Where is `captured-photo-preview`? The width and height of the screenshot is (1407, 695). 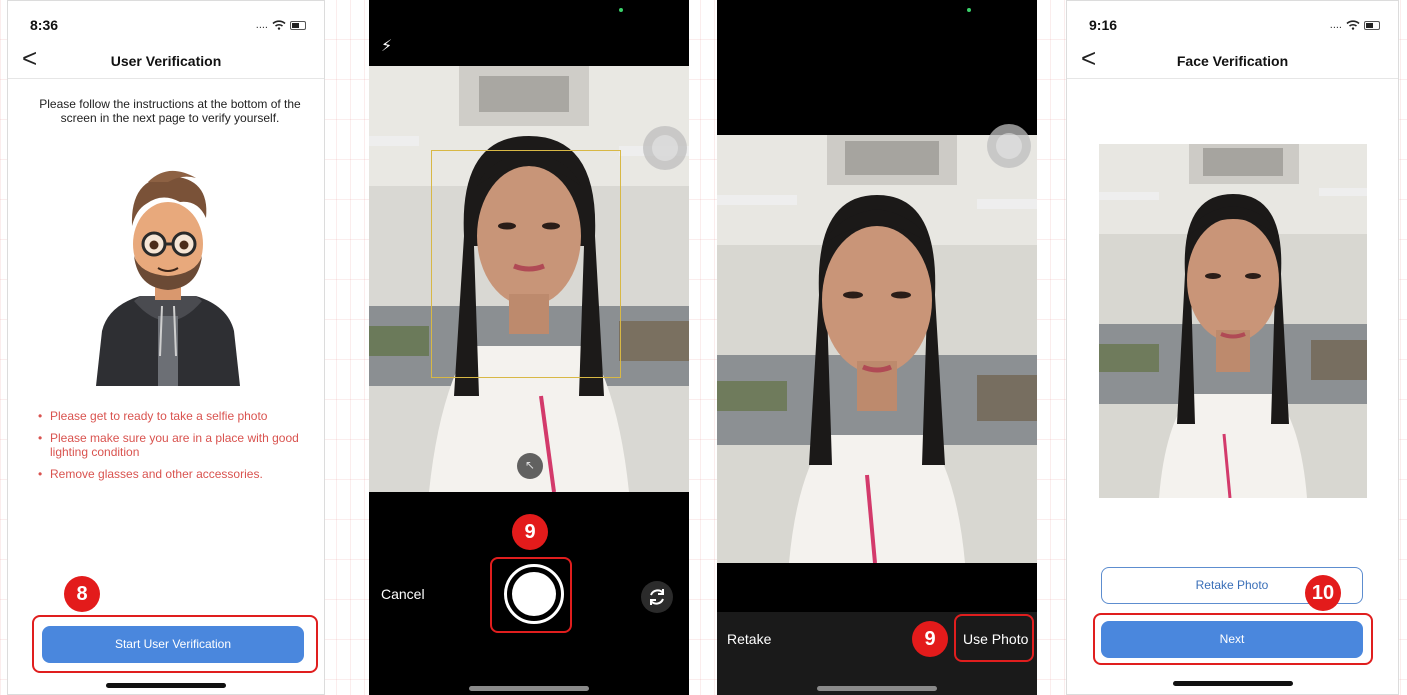
captured-photo-preview is located at coordinates (1233, 321).